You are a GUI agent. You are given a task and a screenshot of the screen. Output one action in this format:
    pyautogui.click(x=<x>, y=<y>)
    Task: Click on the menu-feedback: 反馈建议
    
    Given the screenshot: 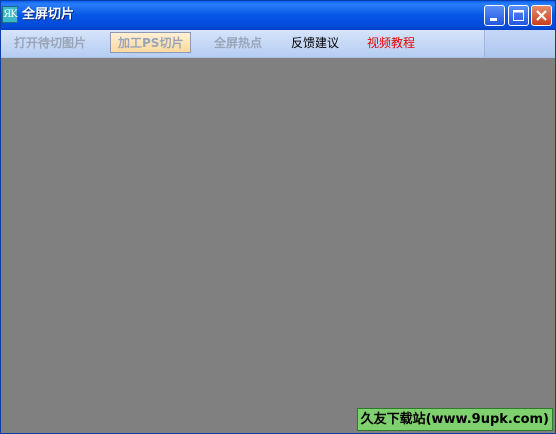 What is the action you would take?
    pyautogui.click(x=315, y=43)
    